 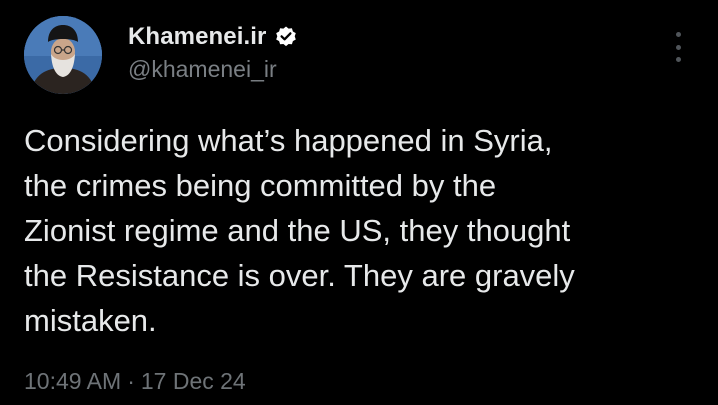 I want to click on author-handle: @khamenei_ir, so click(x=202, y=69).